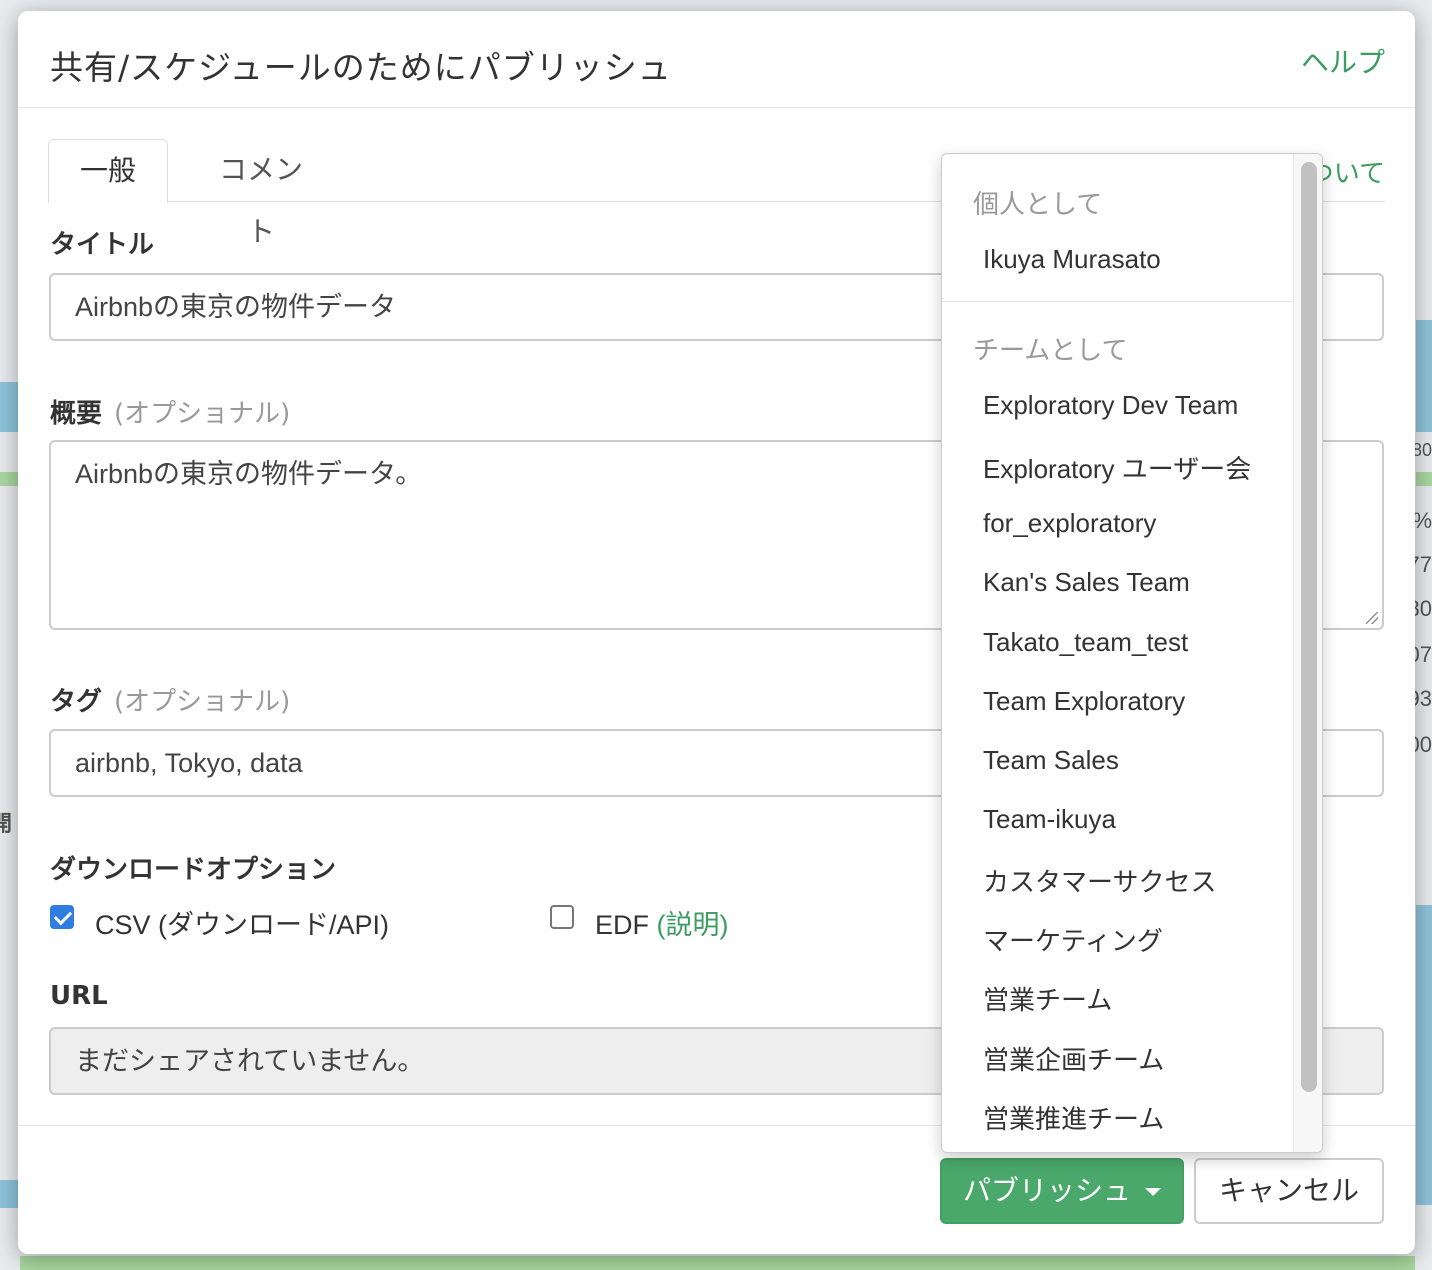 This screenshot has width=1432, height=1270. Describe the element at coordinates (193, 870) in the screenshot. I see `download-options-label: ダウンロードオプション` at that location.